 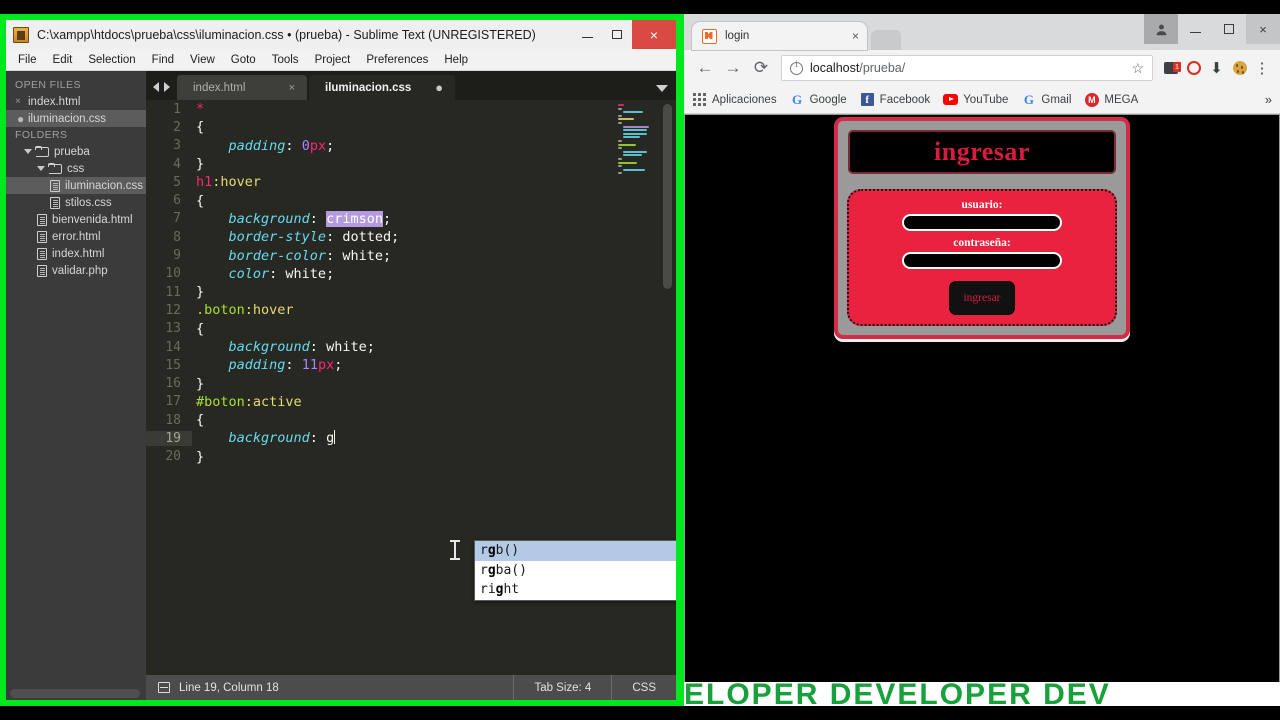 I want to click on menu-goto: Goto, so click(x=243, y=60).